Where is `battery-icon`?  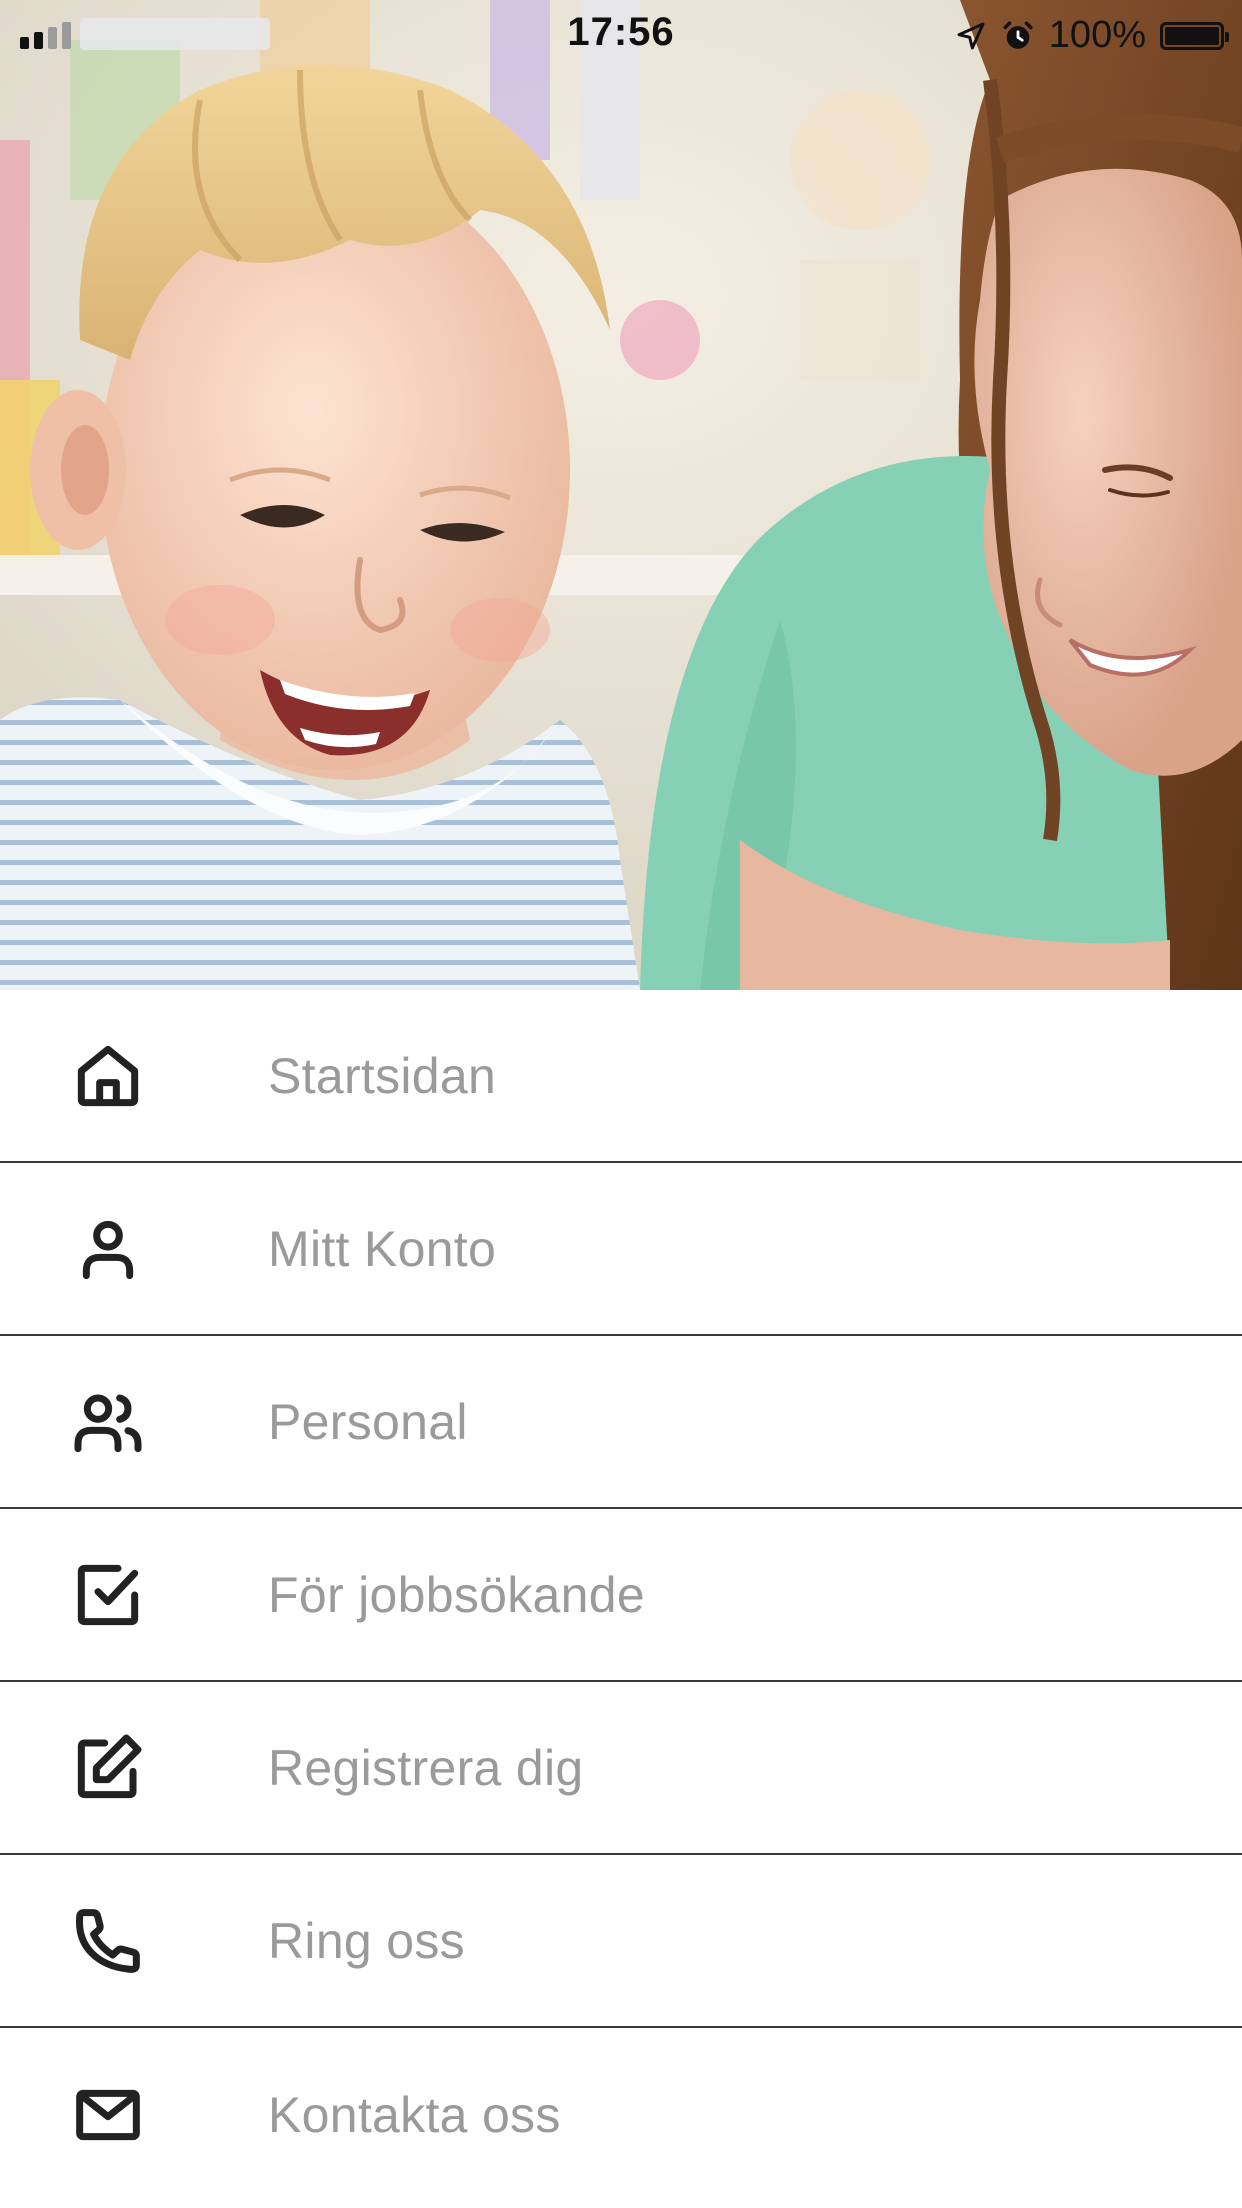 battery-icon is located at coordinates (1194, 35).